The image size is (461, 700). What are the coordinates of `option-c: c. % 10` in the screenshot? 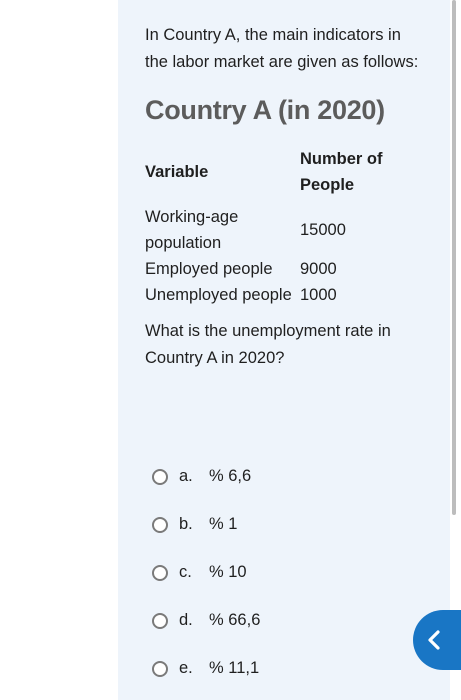 It's located at (199, 572).